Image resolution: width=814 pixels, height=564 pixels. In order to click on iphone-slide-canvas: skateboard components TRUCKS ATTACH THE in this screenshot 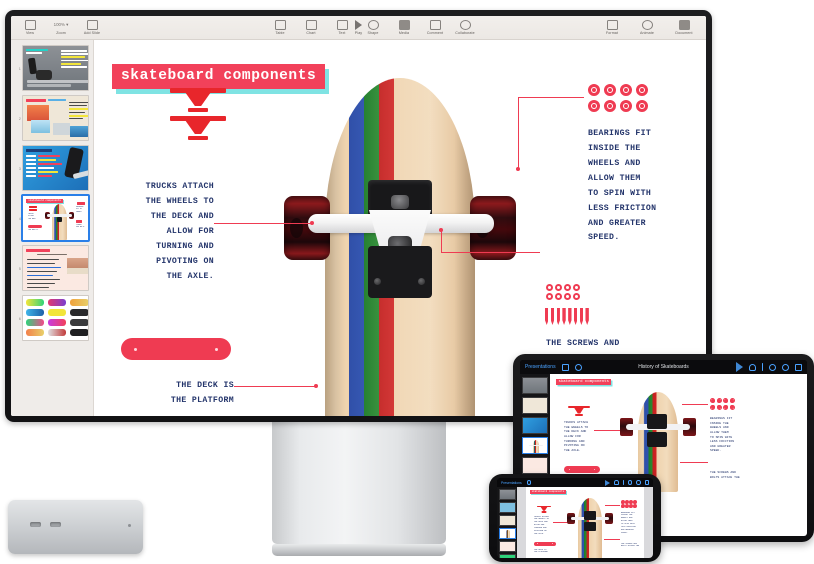, I will do `click(585, 522)`.